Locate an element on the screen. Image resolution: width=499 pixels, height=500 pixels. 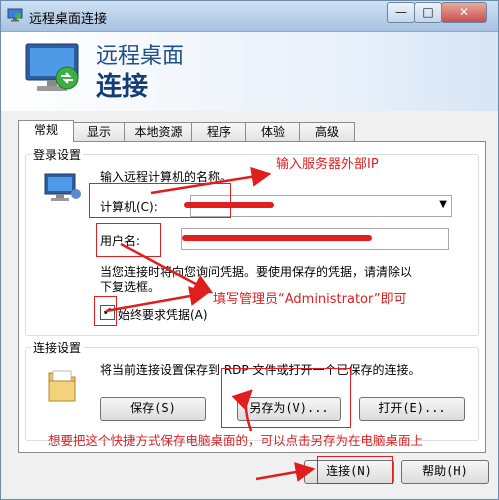
tab-general: 常规 is located at coordinates (46, 131).